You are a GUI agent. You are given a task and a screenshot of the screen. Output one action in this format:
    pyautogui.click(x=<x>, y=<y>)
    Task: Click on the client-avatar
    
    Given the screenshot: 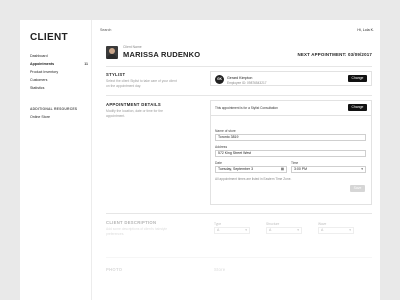 What is the action you would take?
    pyautogui.click(x=112, y=52)
    